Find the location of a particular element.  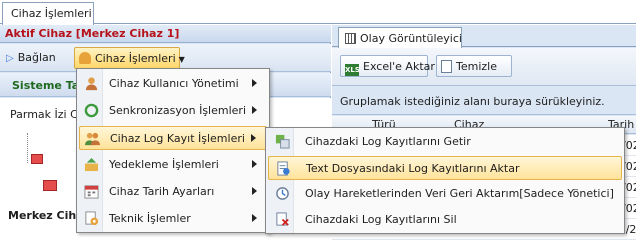

clear-label: Temizle is located at coordinates (476, 66).